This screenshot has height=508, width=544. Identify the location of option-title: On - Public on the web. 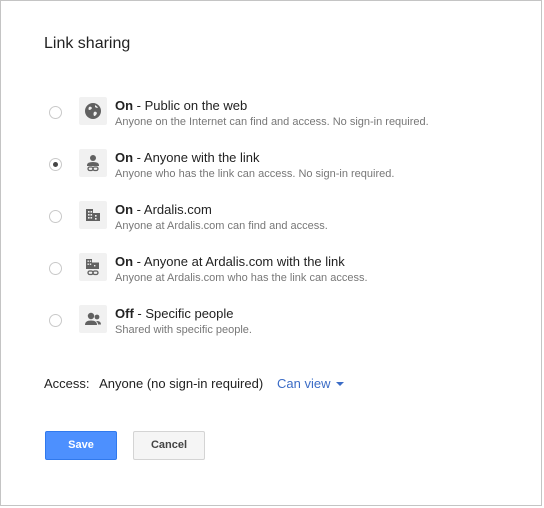
(181, 105).